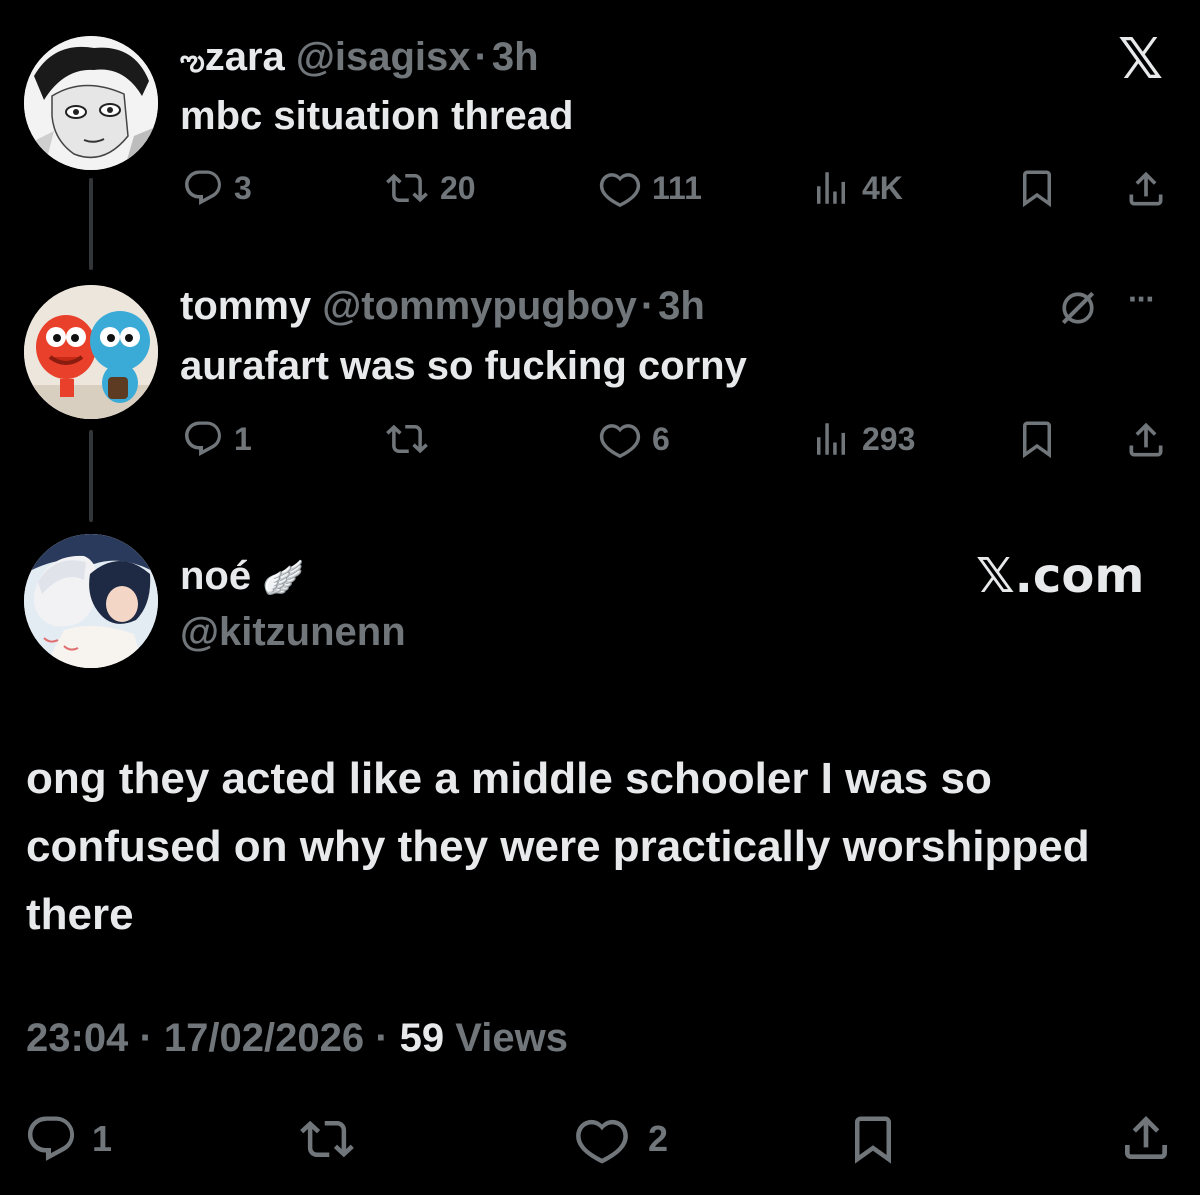 This screenshot has height=1195, width=1200. I want to click on handle: @tommypugboy, so click(479, 306).